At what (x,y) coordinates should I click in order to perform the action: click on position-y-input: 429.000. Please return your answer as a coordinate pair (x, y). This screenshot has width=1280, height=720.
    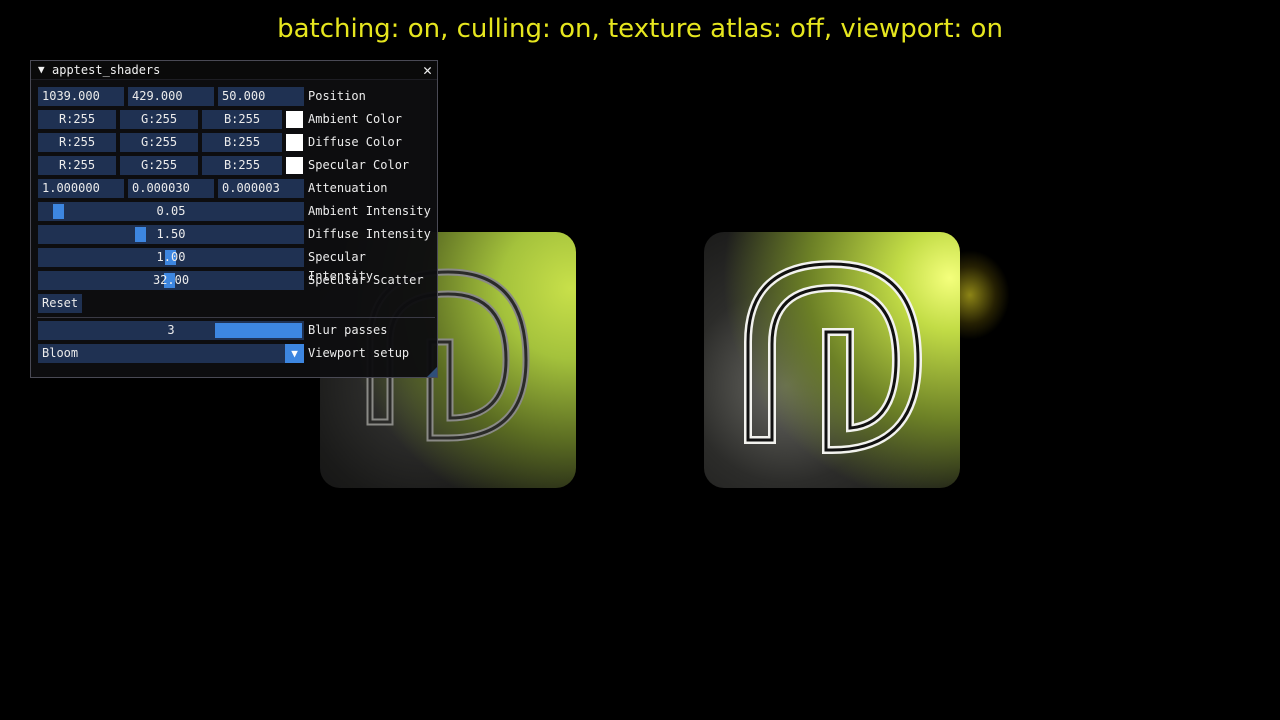
    Looking at the image, I should click on (171, 96).